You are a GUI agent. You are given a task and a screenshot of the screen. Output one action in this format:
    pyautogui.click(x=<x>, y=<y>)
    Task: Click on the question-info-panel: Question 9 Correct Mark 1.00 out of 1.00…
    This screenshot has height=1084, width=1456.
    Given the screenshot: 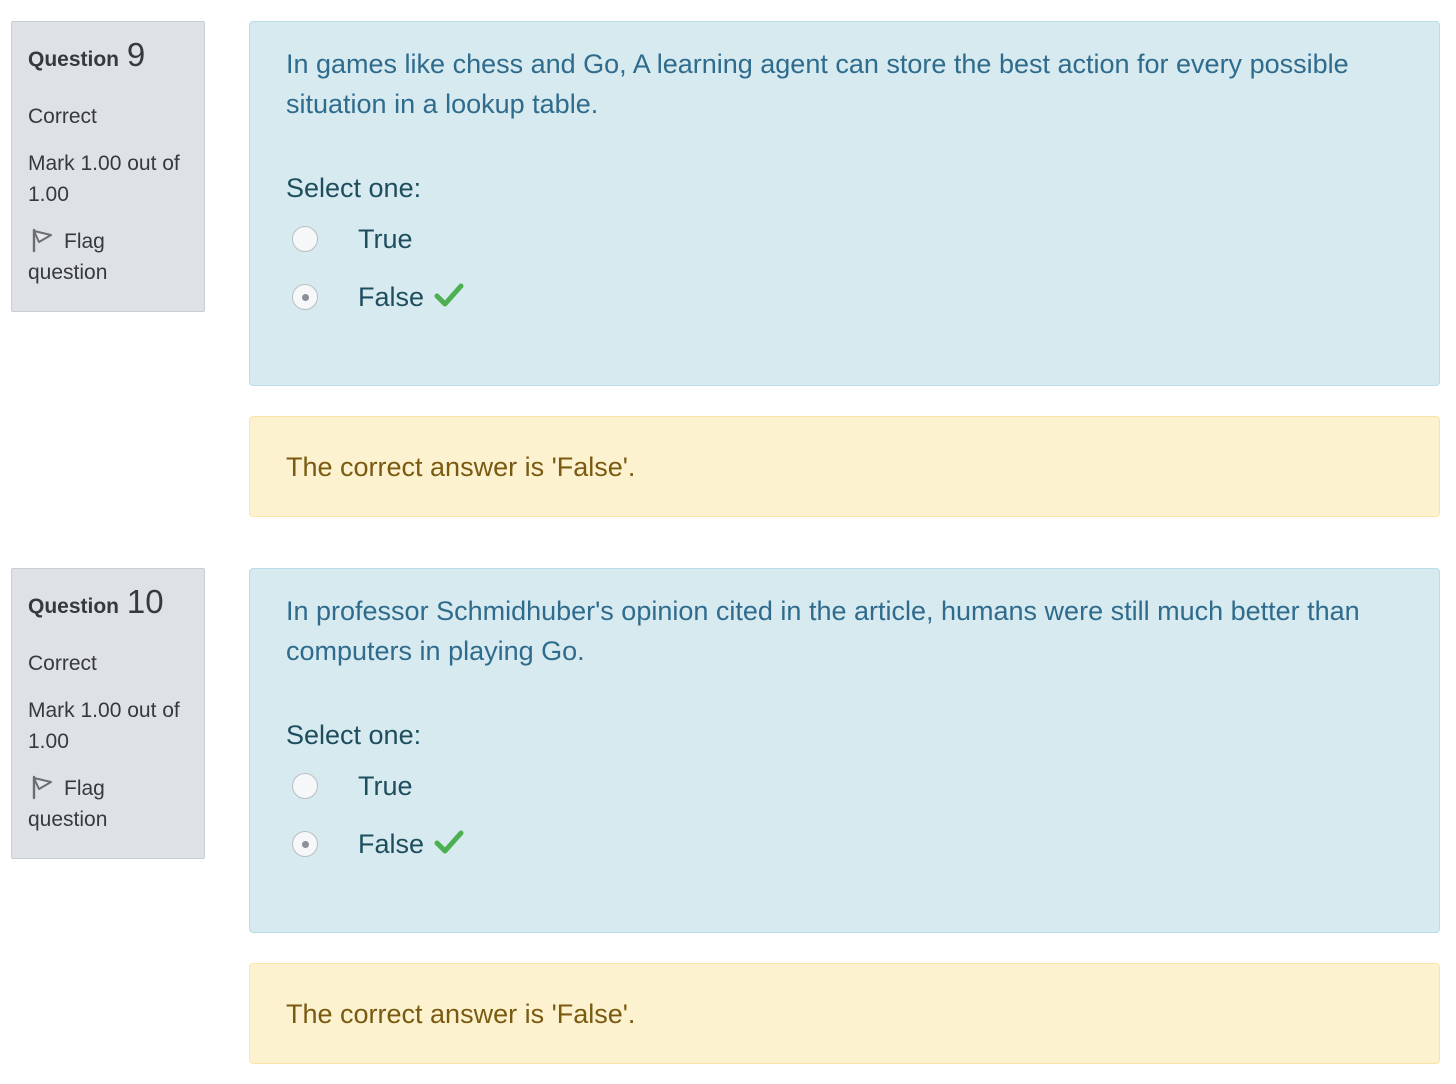 What is the action you would take?
    pyautogui.click(x=108, y=166)
    